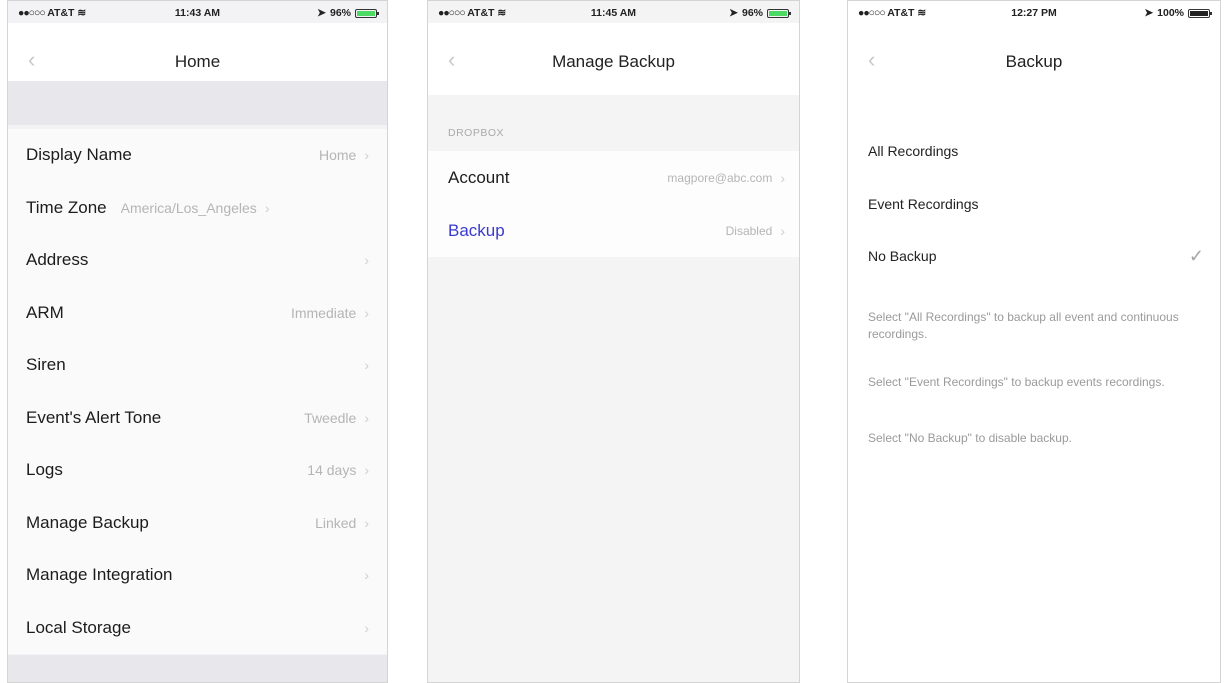 This screenshot has width=1228, height=683. Describe the element at coordinates (1034, 151) in the screenshot. I see `option-all-recordings: All Recordings` at that location.